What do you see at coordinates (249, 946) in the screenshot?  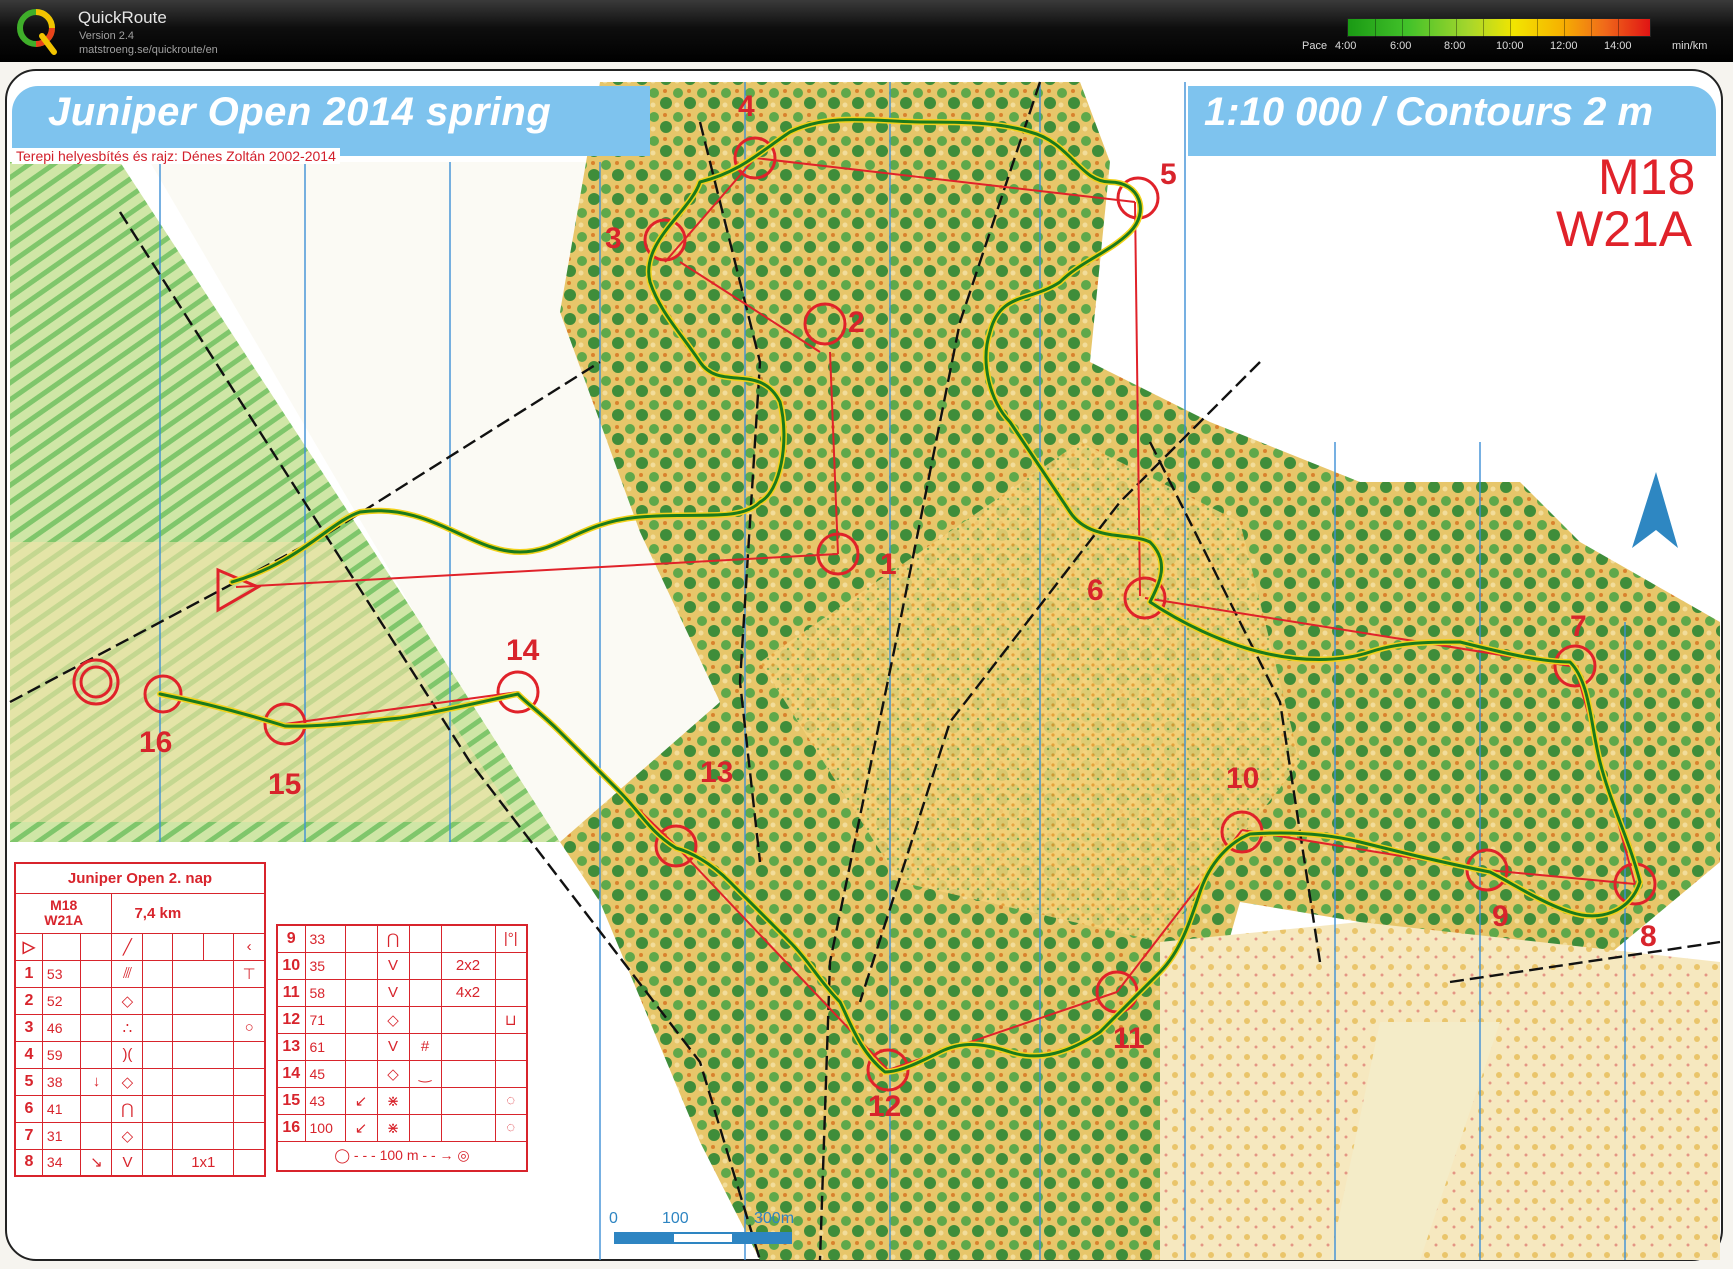 I see `start-location-icon: ‹` at bounding box center [249, 946].